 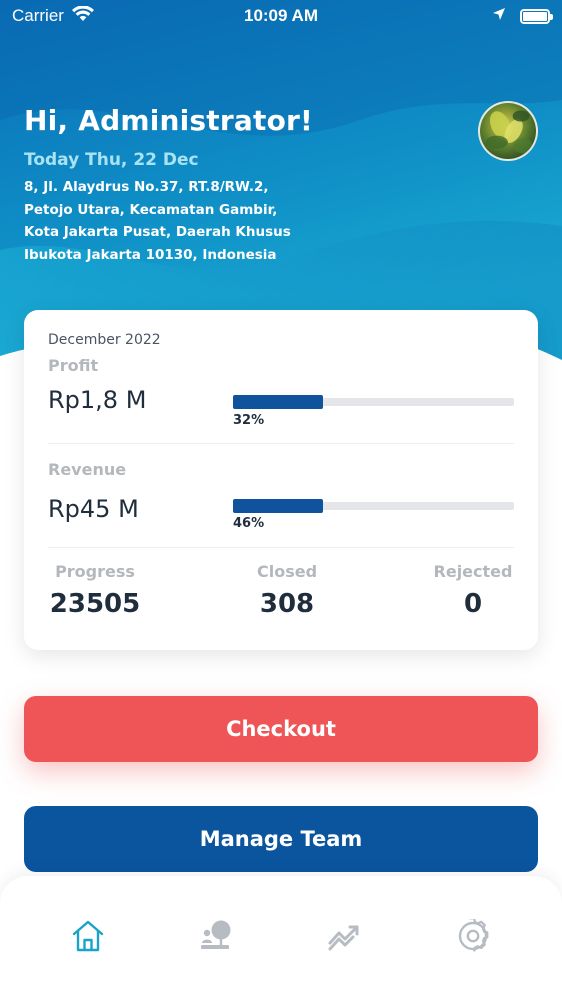 I want to click on stat-progress: Progress 23505, so click(x=95, y=590).